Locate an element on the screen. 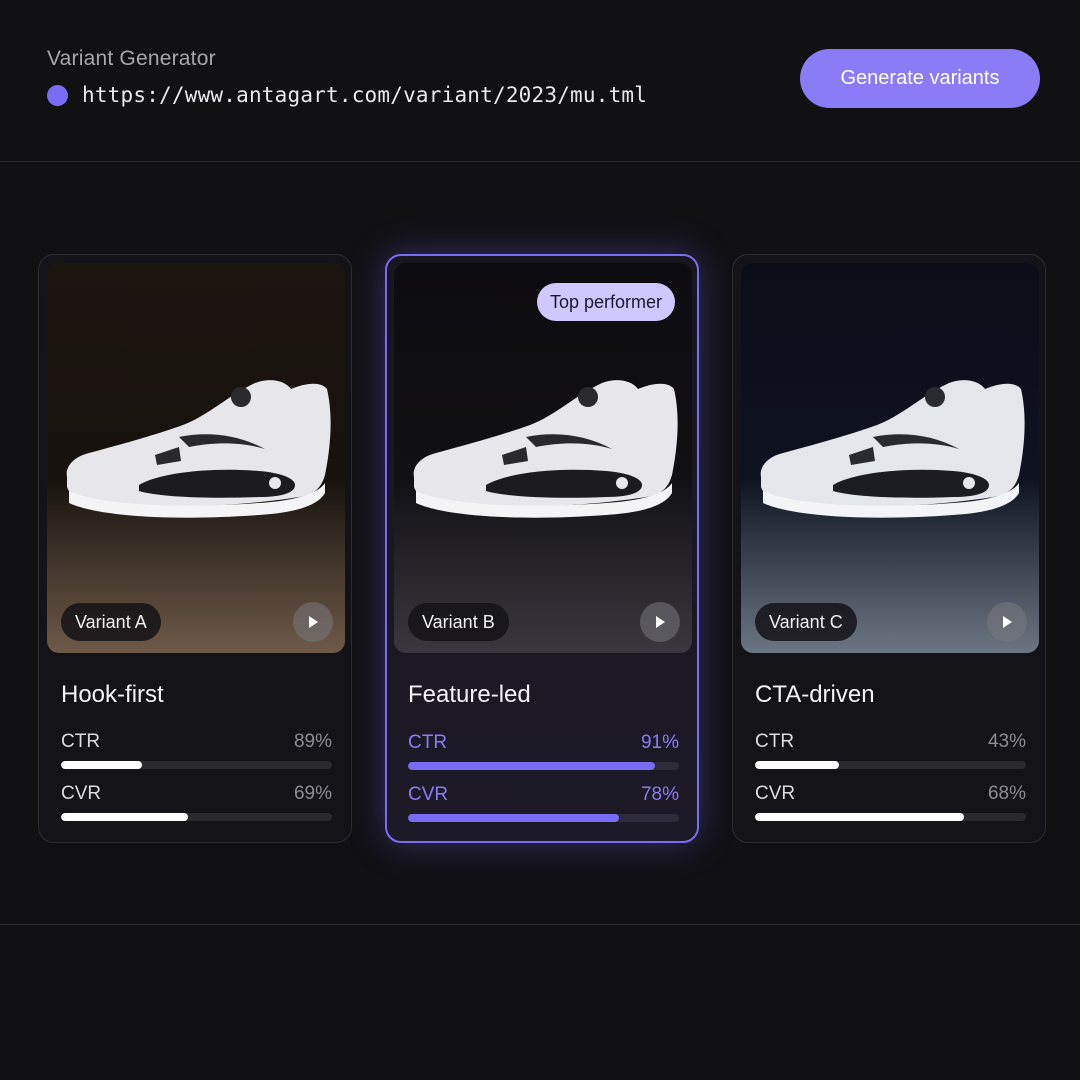 Image resolution: width=1080 pixels, height=1080 pixels. generate-variants-button: Generate variants is located at coordinates (920, 78).